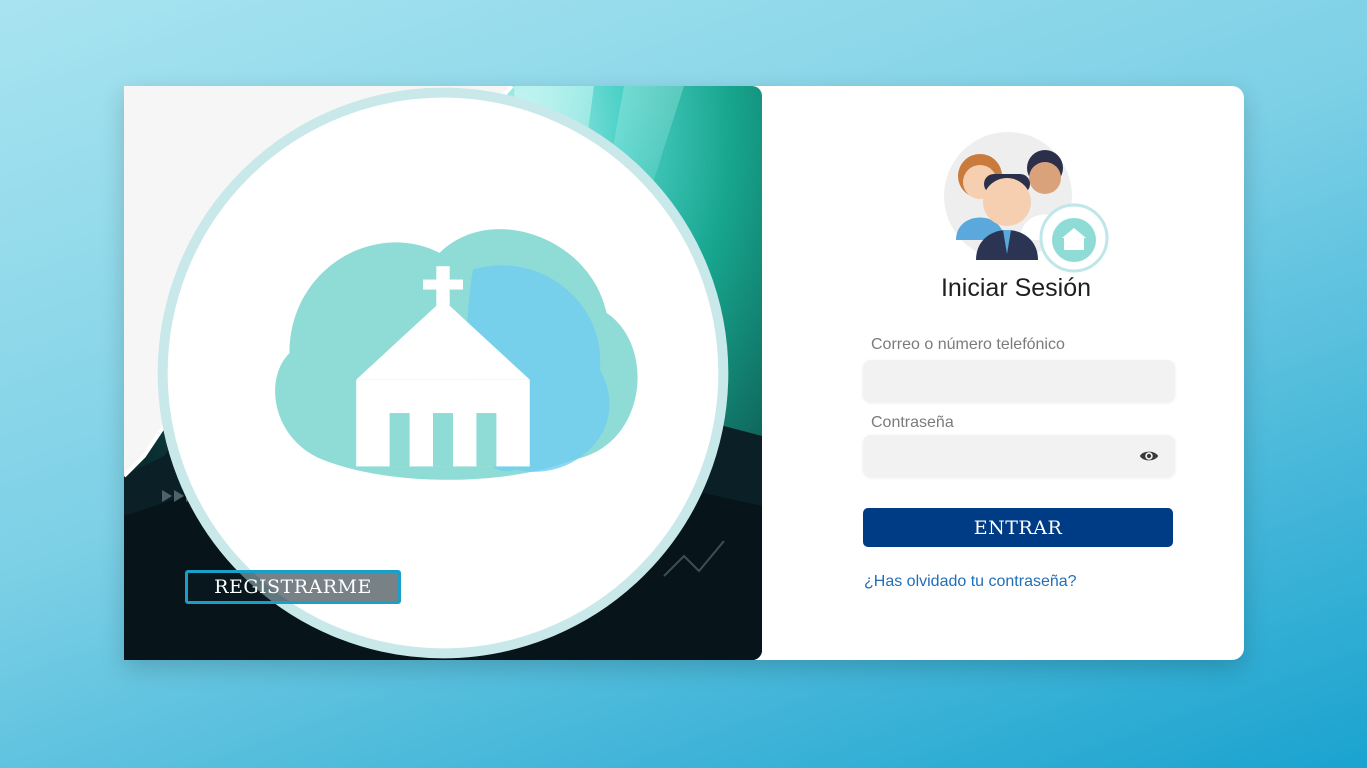 The width and height of the screenshot is (1367, 768). What do you see at coordinates (970, 582) in the screenshot?
I see `forgot-password-link: ¿Has olvidado tu contraseña?` at bounding box center [970, 582].